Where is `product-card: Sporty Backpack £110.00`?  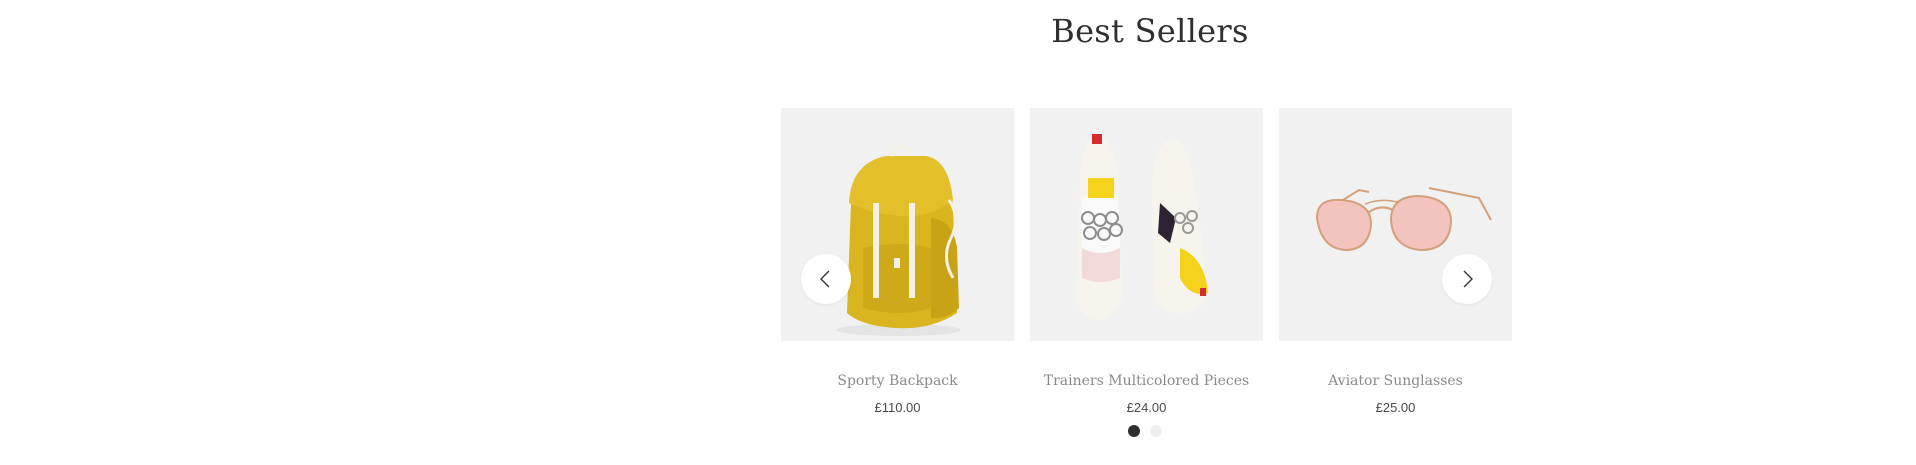 product-card: Sporty Backpack £110.00 is located at coordinates (897, 261).